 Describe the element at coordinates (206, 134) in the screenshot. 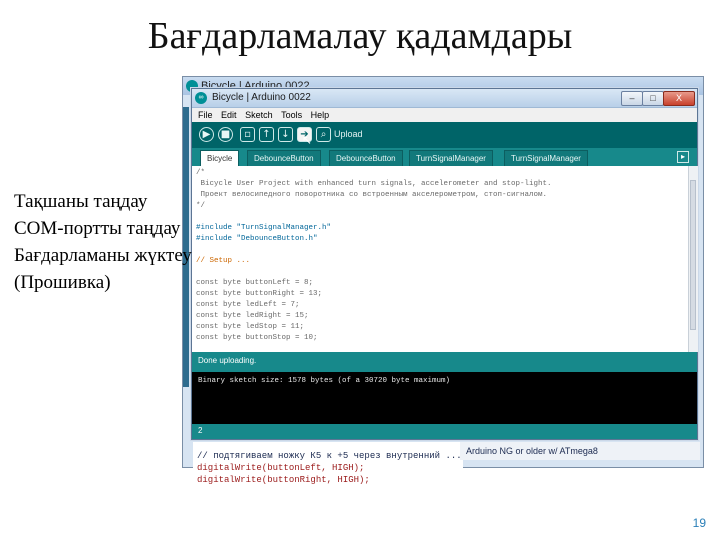

I see `verify-icon: ▶` at that location.